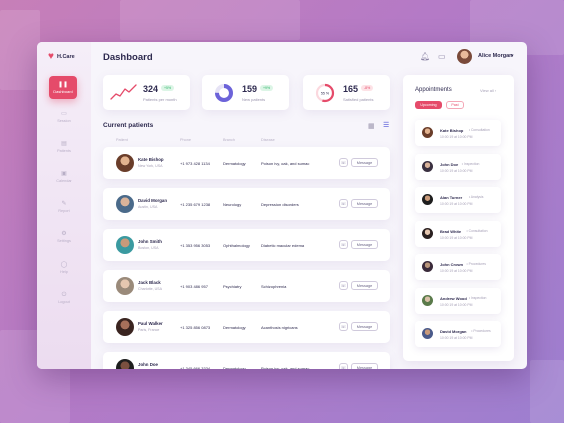 This screenshot has width=564, height=423. What do you see at coordinates (64, 298) in the screenshot?
I see `sidebar-item-logout: ⏻ Logout` at bounding box center [64, 298].